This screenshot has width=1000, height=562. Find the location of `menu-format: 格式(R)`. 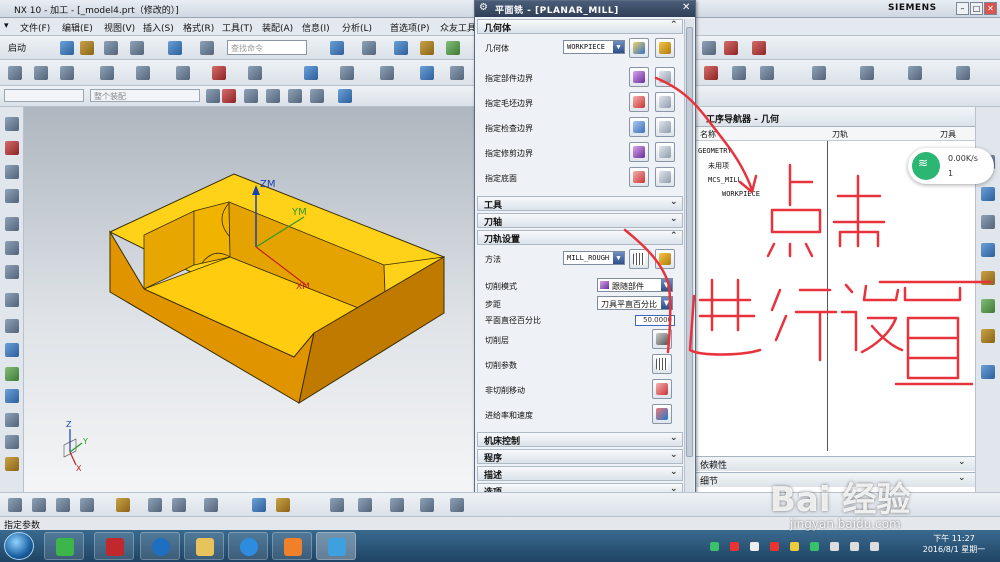

menu-format: 格式(R) is located at coordinates (198, 27).